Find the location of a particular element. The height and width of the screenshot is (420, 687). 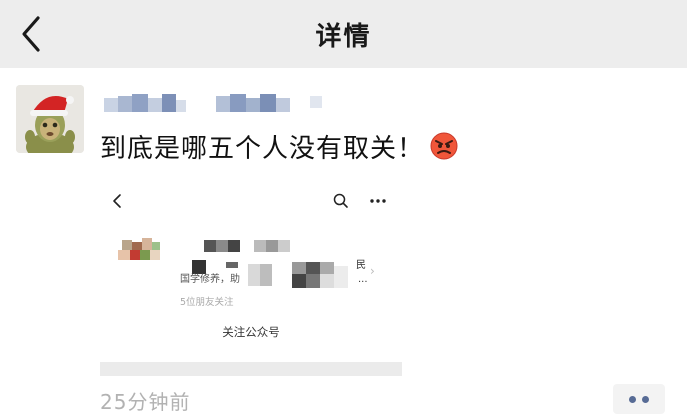

username-redacted is located at coordinates (219, 105).